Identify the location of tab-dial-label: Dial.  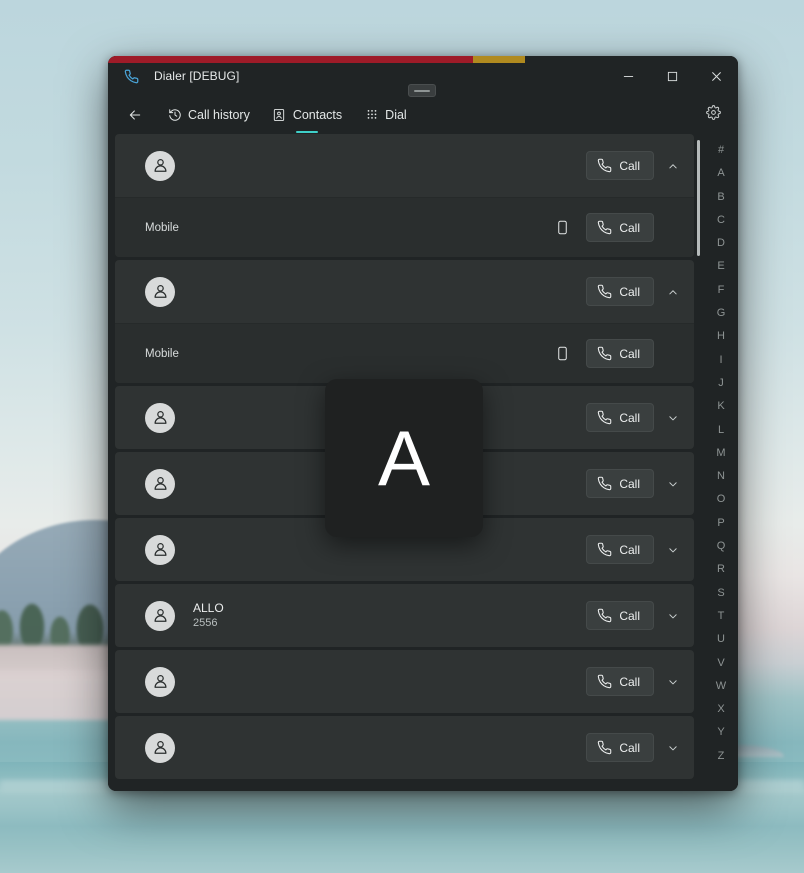
(396, 115).